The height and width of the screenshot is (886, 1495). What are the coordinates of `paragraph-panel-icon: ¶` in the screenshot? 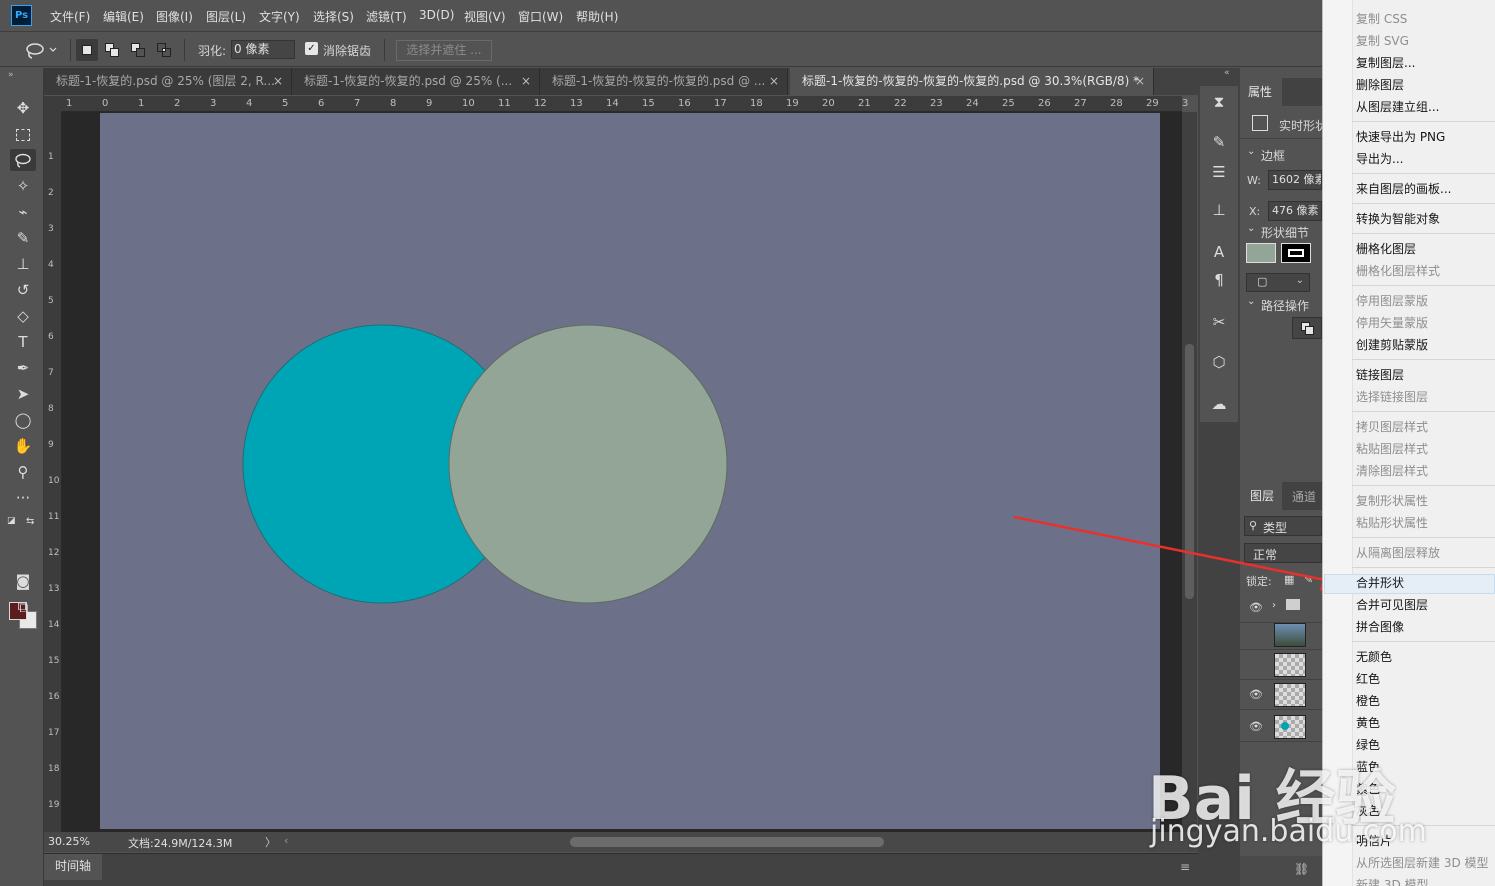 It's located at (1219, 280).